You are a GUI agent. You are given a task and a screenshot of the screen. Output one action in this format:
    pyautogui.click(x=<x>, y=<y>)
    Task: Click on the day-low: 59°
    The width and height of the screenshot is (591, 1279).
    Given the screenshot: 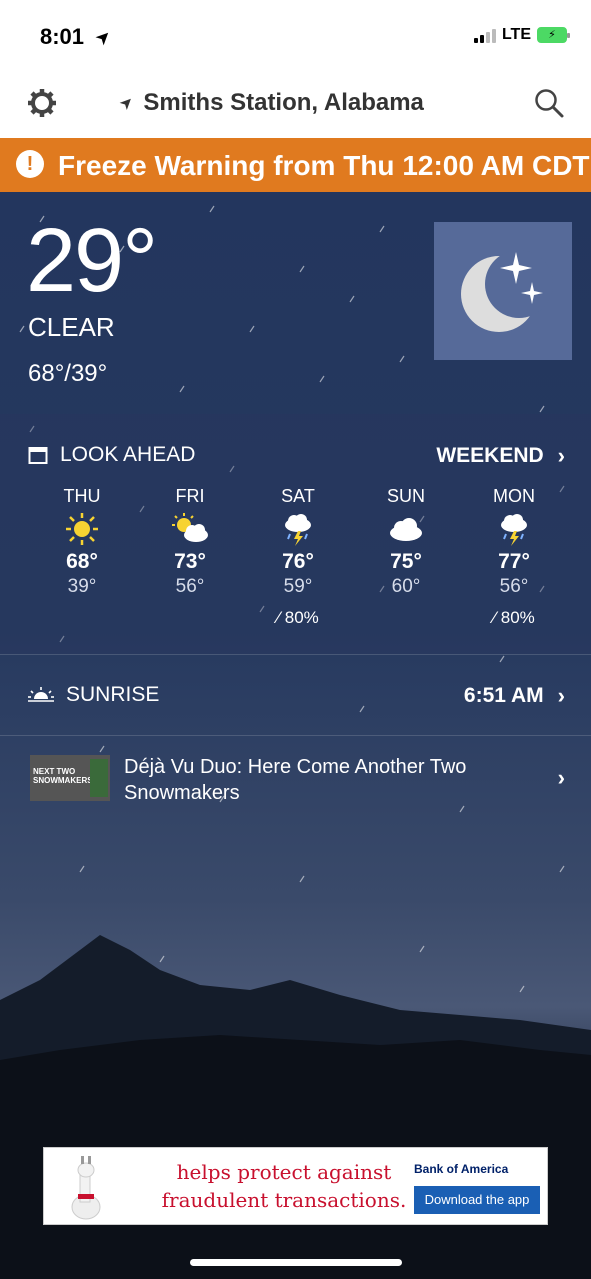 What is the action you would take?
    pyautogui.click(x=298, y=586)
    